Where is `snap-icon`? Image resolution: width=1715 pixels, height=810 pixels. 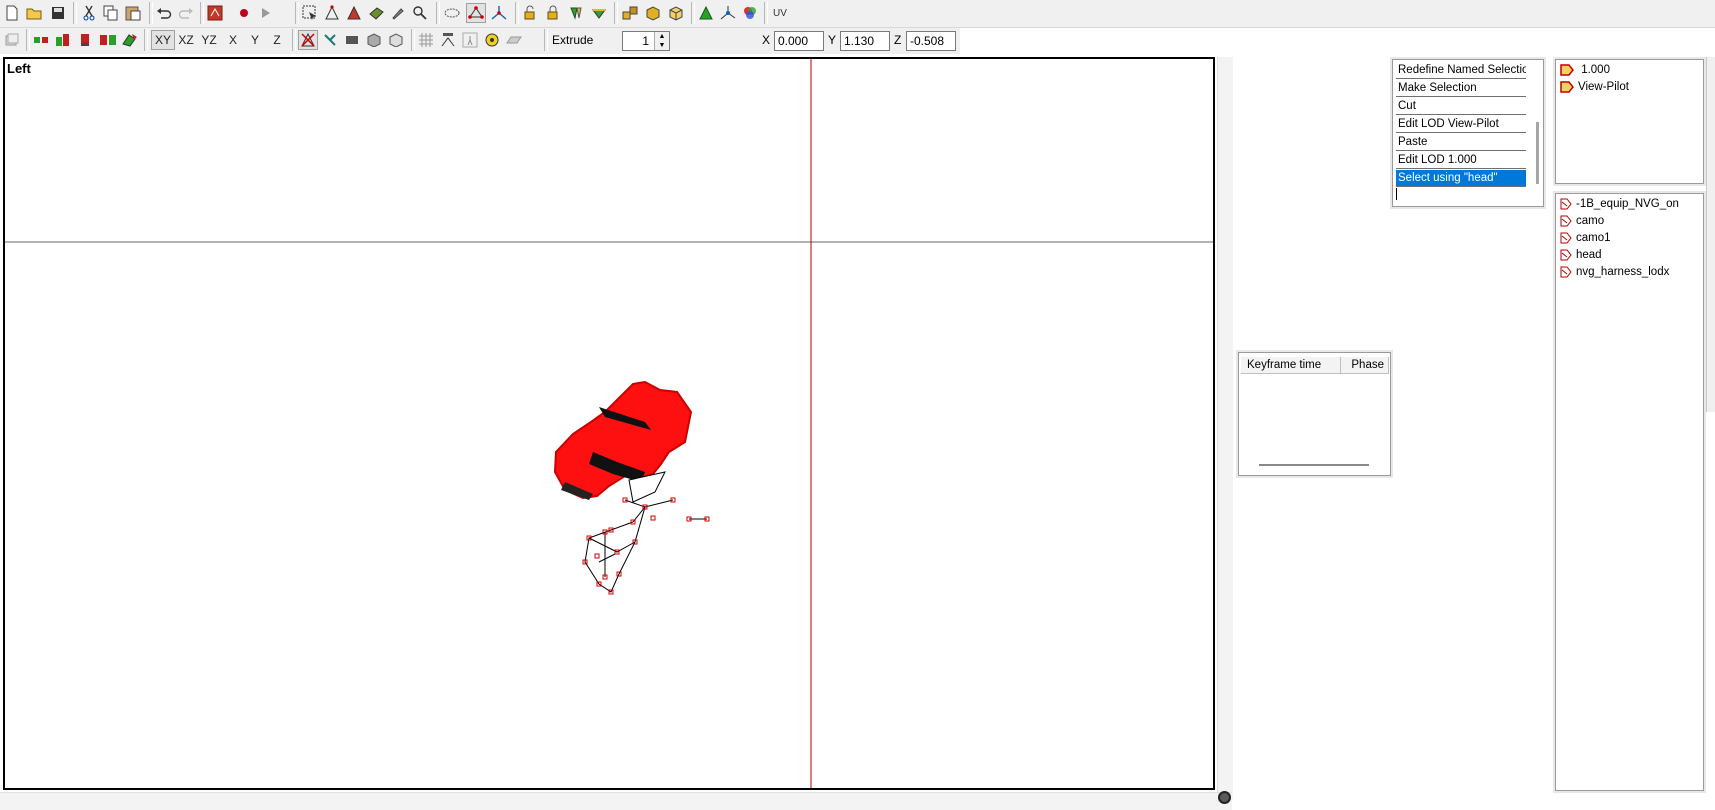
snap-icon is located at coordinates (448, 40).